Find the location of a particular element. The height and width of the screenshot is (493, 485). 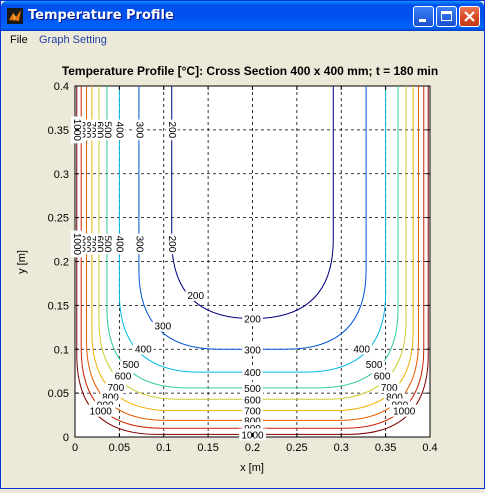

maximize-button is located at coordinates (446, 16).